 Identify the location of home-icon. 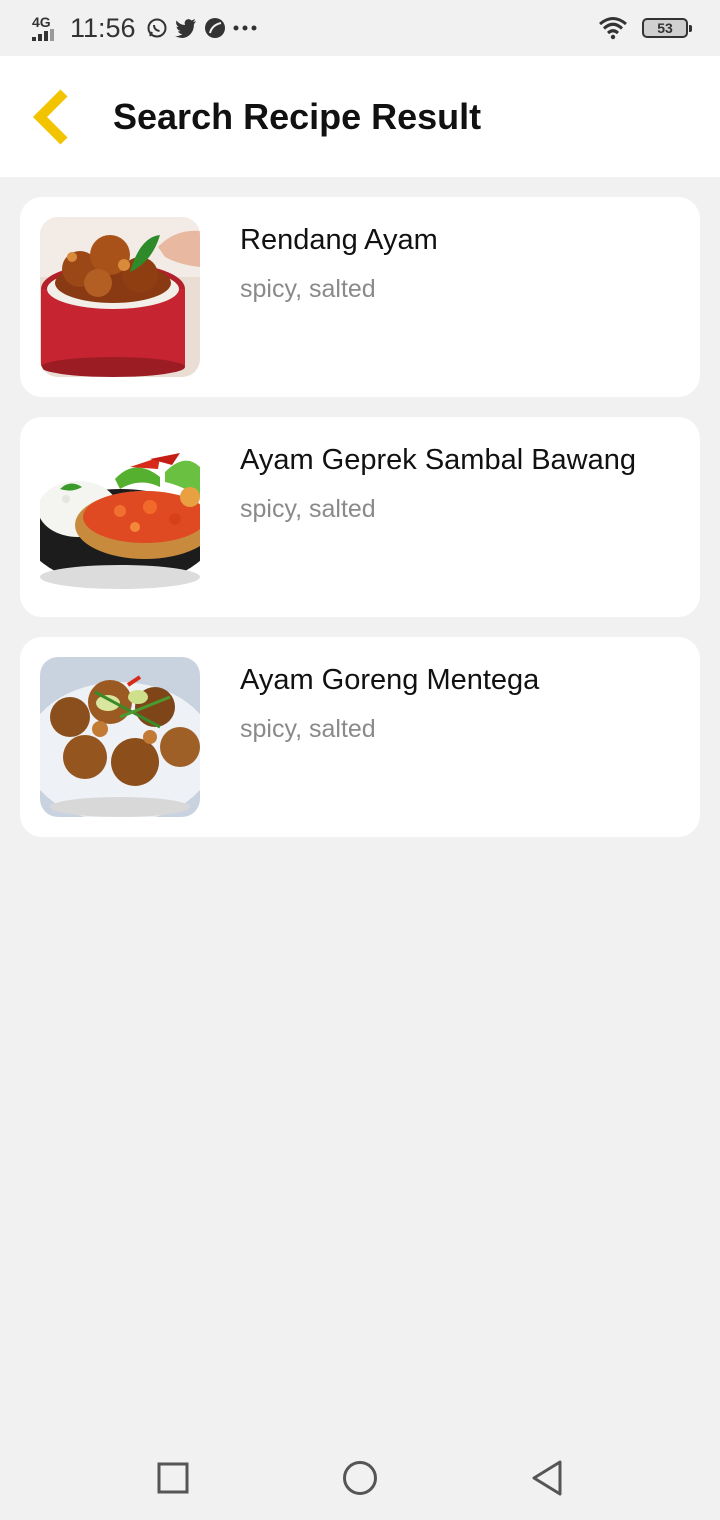
(359, 1478).